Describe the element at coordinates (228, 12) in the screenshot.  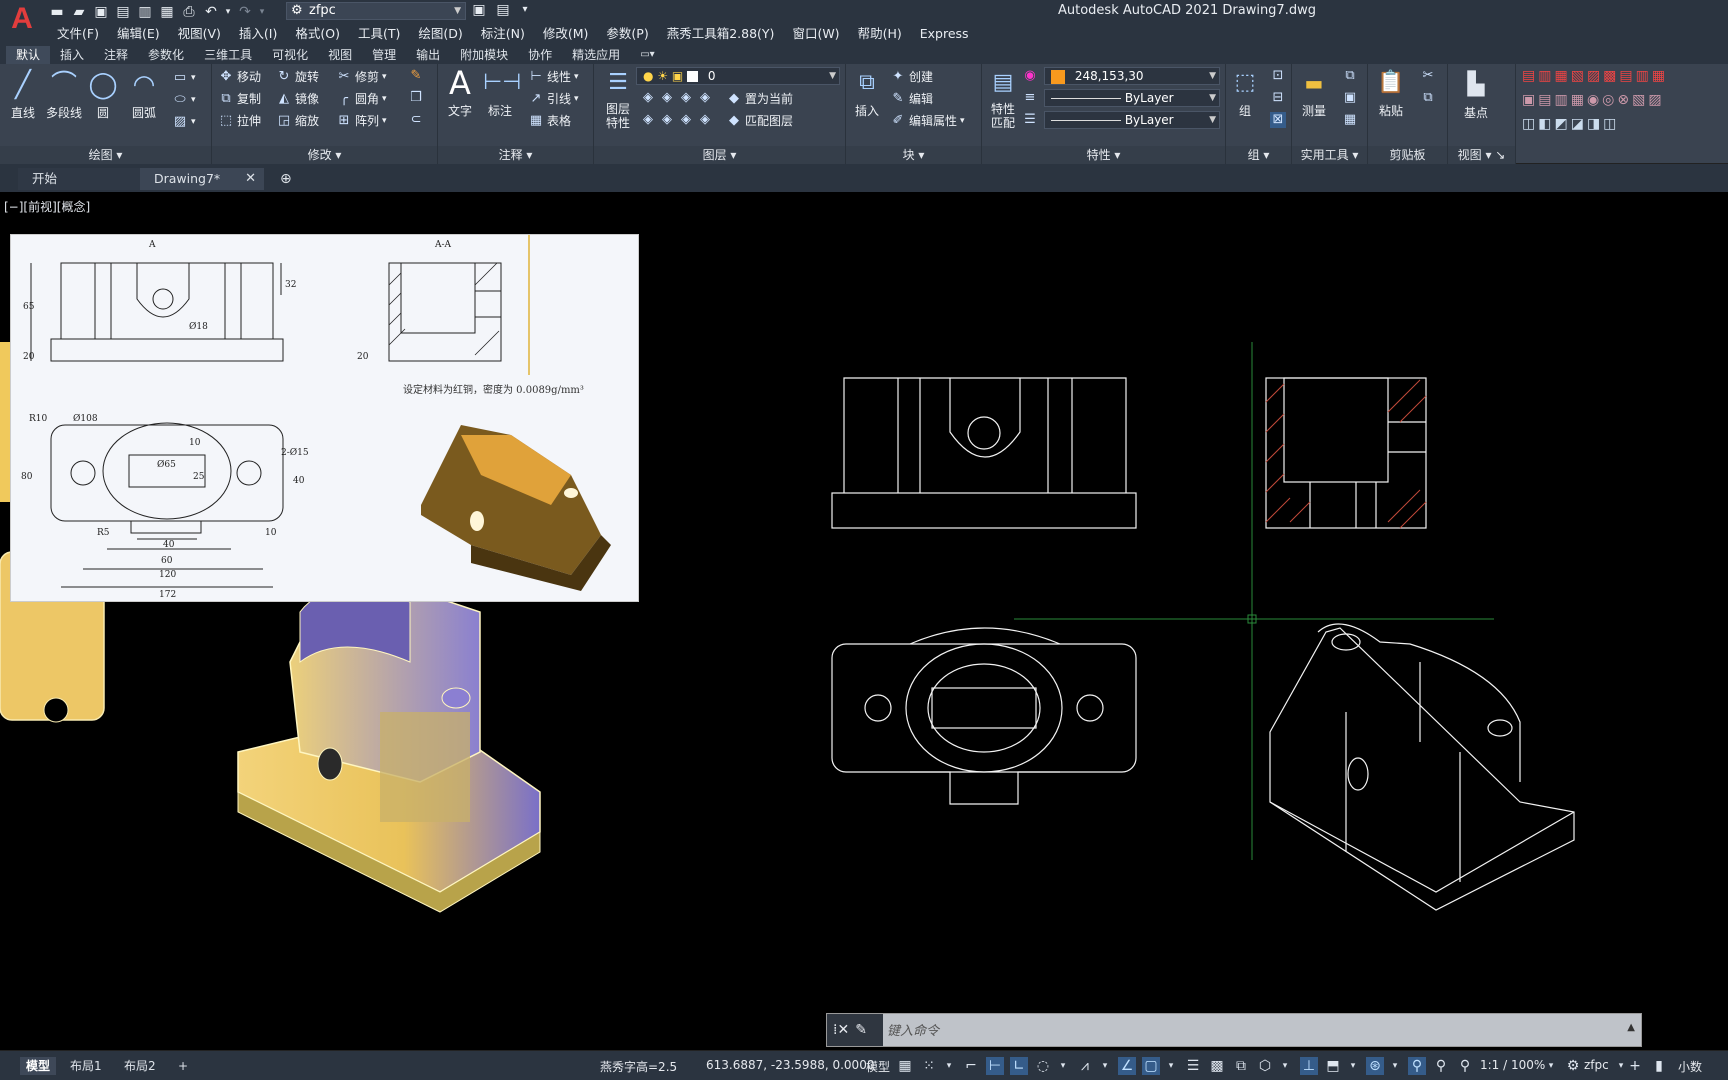
I see `undo-dropdown-icon: ▾` at that location.